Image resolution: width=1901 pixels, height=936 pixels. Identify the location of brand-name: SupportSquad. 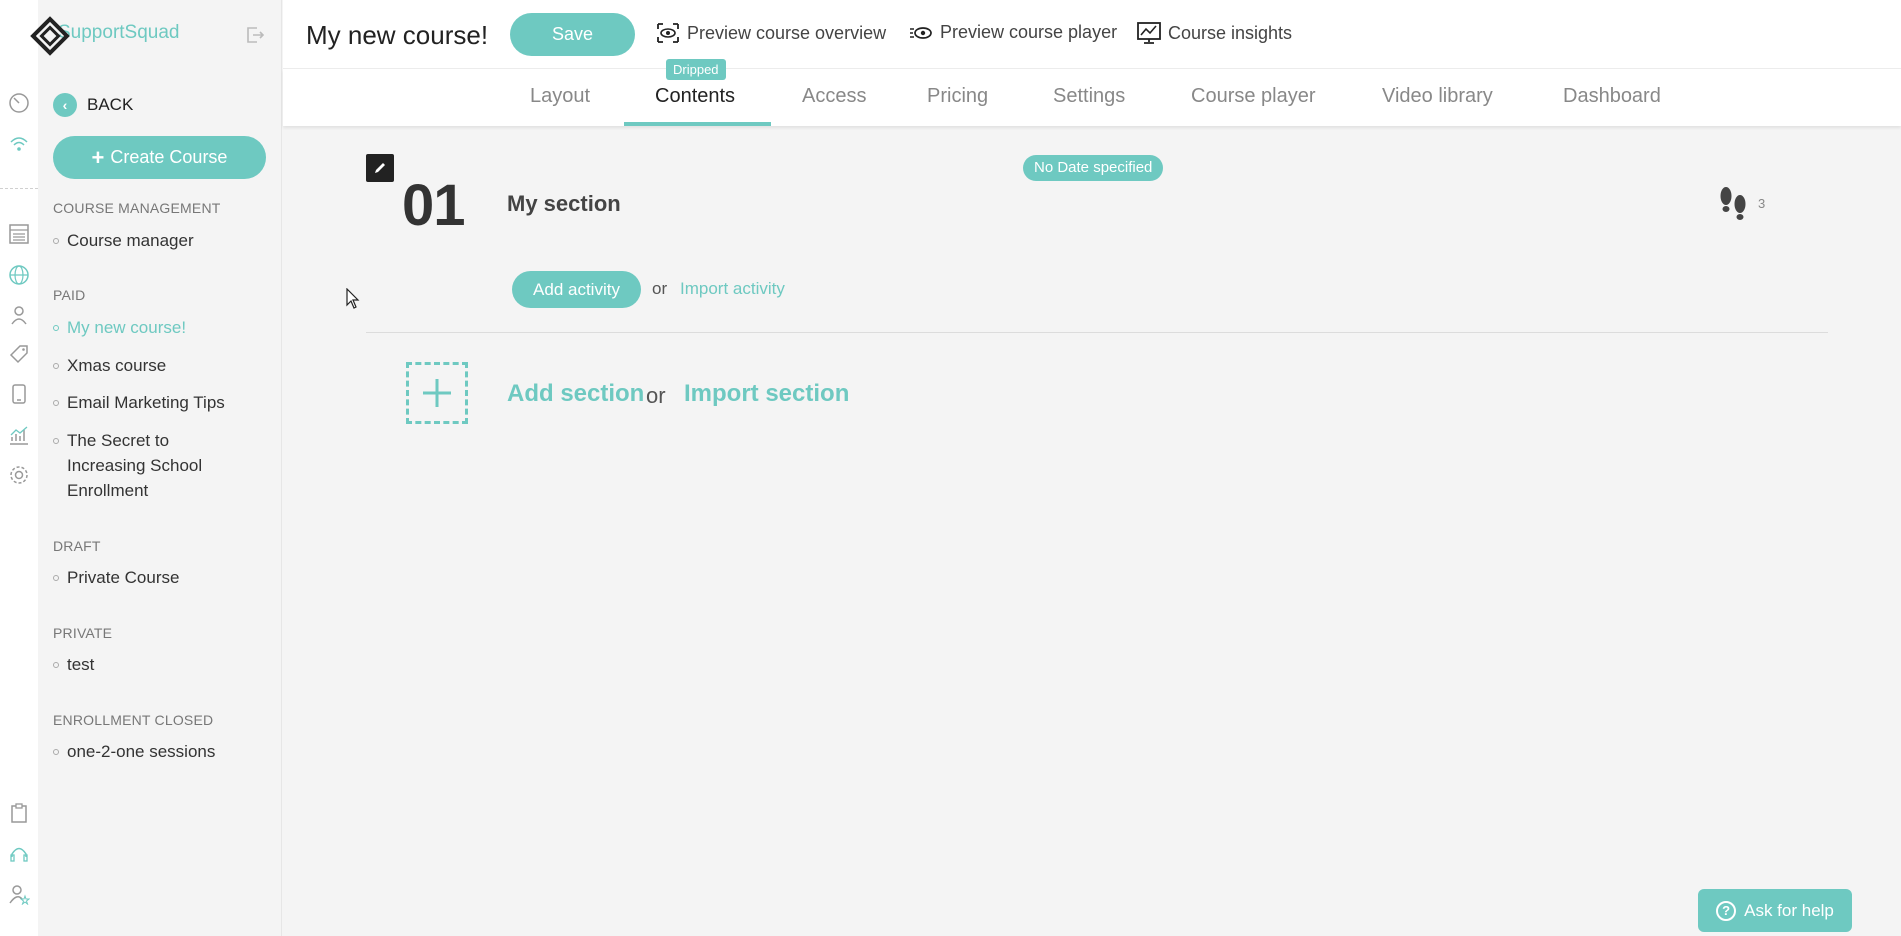
(119, 32).